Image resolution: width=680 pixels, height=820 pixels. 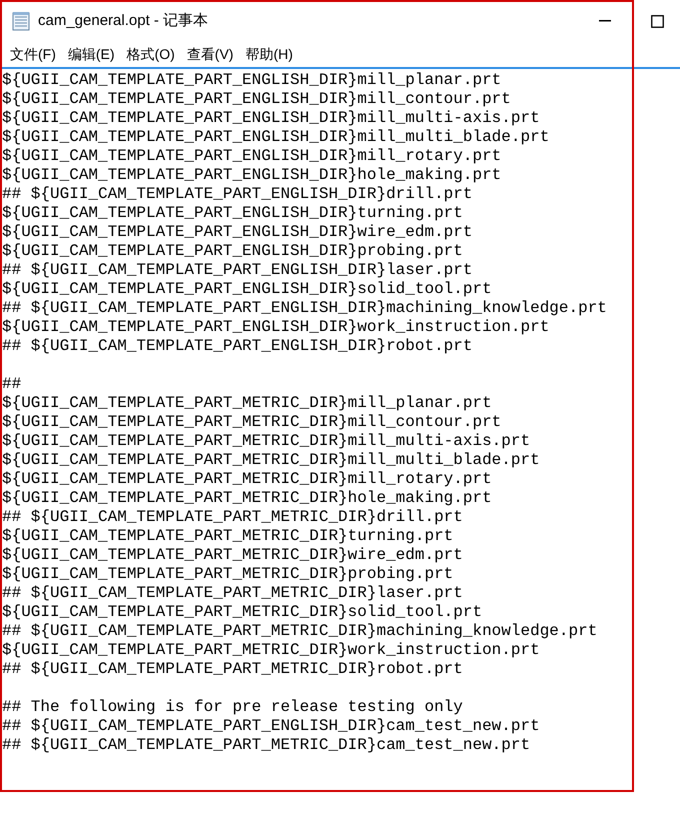 I want to click on text-line: ${UGII_CAM_TEMPLATE_PART_METRIC_DIR}work_instruction.prt, so click(x=271, y=650).